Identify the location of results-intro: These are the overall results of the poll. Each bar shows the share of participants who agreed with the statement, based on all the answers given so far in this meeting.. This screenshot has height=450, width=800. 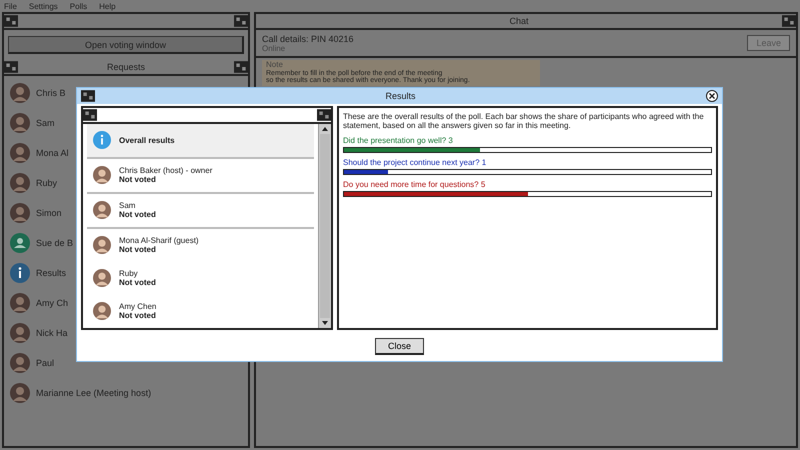
(524, 121).